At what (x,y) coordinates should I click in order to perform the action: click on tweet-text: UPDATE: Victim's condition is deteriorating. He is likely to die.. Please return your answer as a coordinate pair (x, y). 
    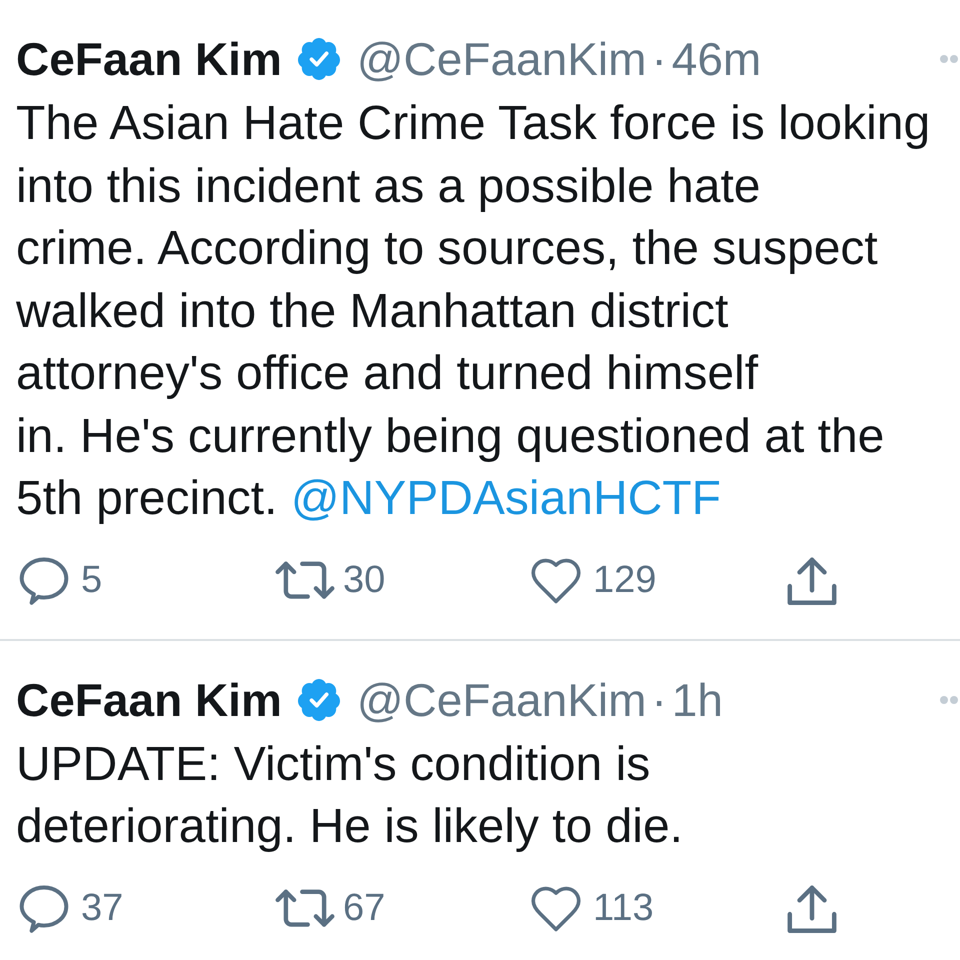
    Looking at the image, I should click on (350, 795).